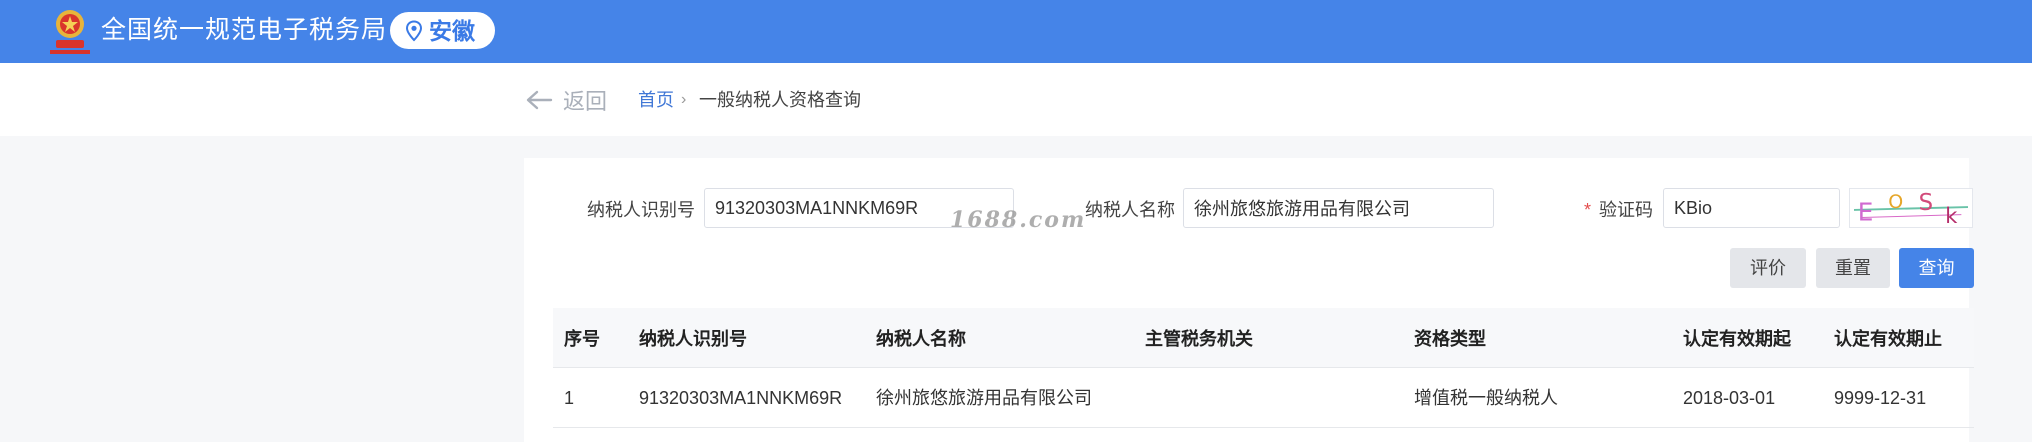 Image resolution: width=2032 pixels, height=442 pixels. What do you see at coordinates (1450, 339) in the screenshot?
I see `column-header: 资格类型` at bounding box center [1450, 339].